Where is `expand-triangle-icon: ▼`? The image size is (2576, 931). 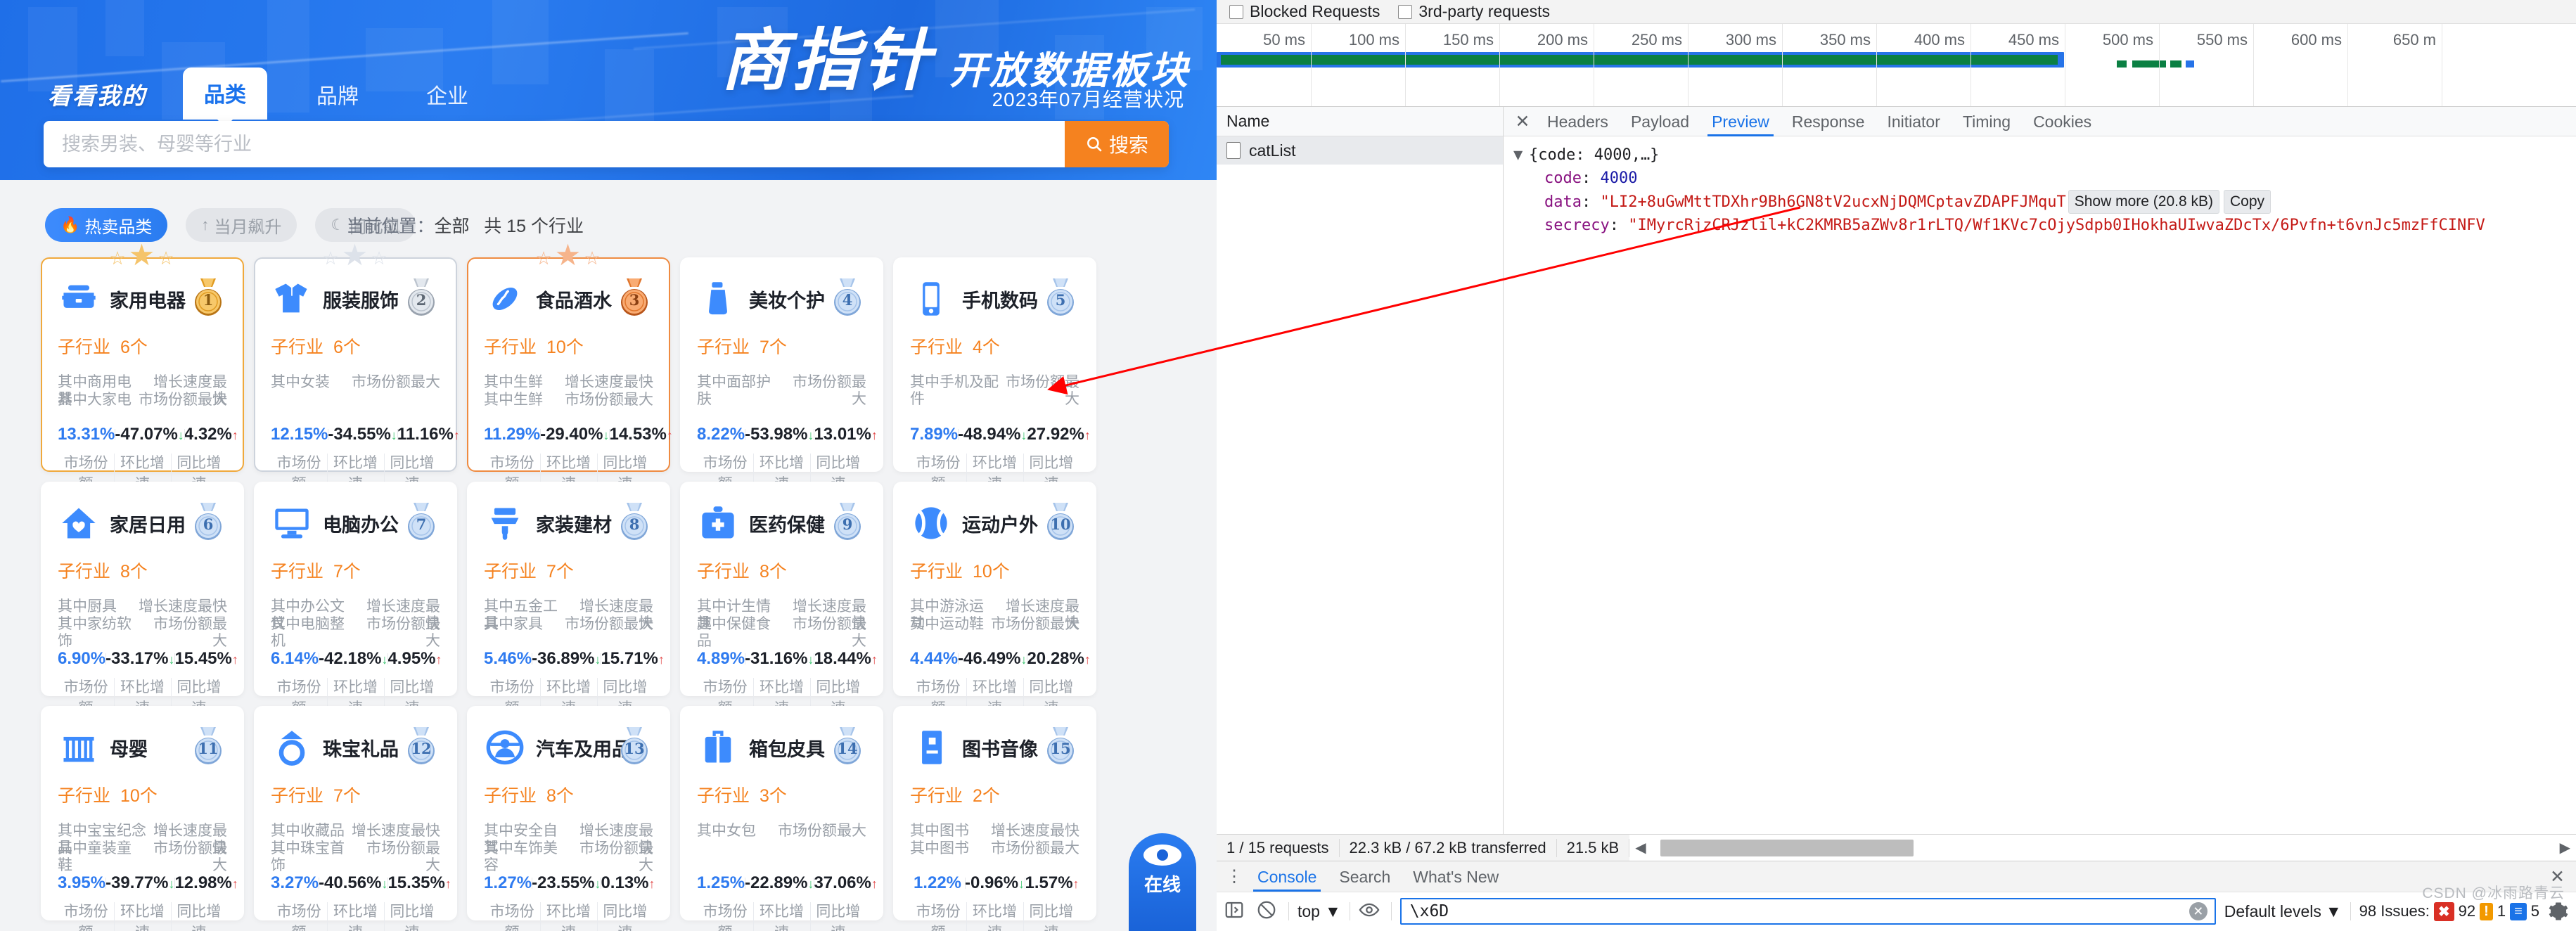
expand-triangle-icon: ▼ is located at coordinates (1521, 155).